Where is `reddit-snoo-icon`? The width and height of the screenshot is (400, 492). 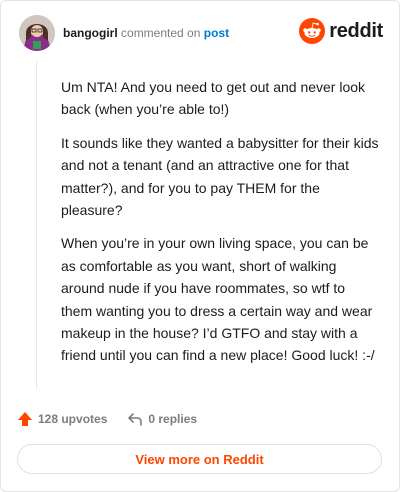 reddit-snoo-icon is located at coordinates (312, 31).